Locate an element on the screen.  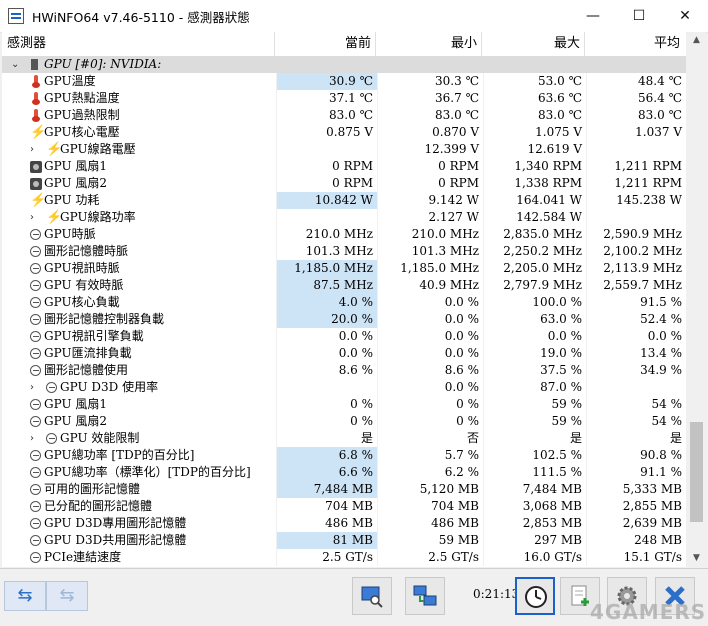
nav-forward-button: ⇆ is located at coordinates (67, 596).